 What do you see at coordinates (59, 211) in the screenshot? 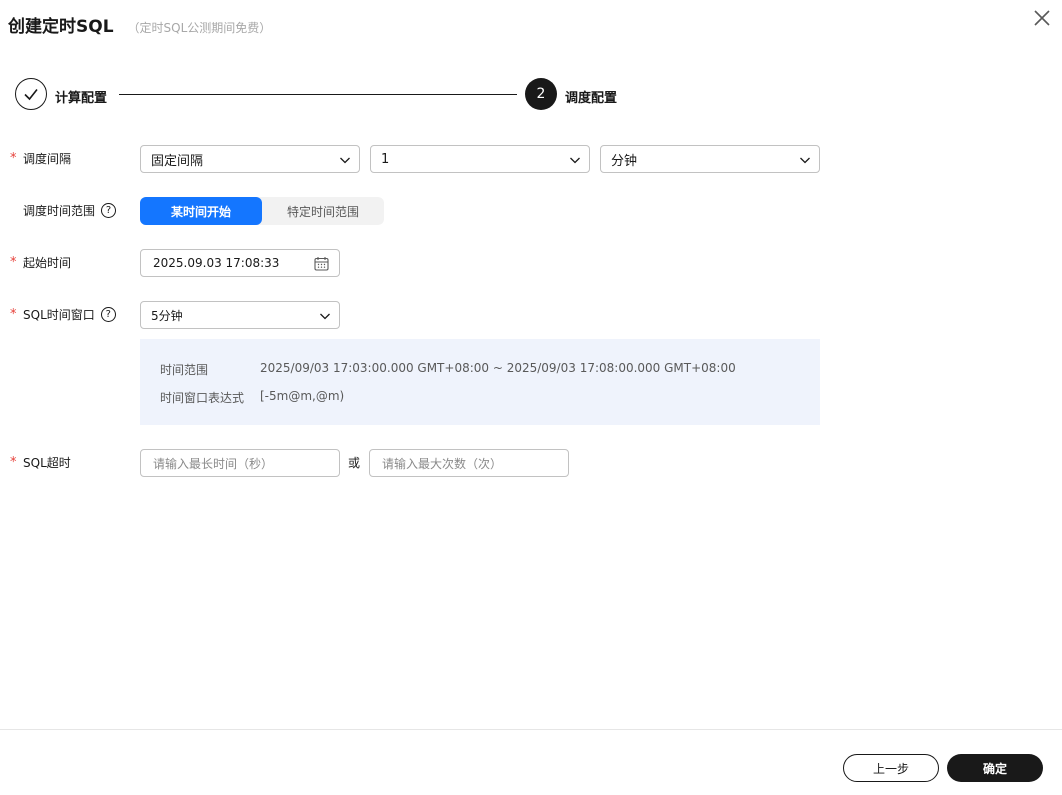
I see `time-range-label: 调度时间范围` at bounding box center [59, 211].